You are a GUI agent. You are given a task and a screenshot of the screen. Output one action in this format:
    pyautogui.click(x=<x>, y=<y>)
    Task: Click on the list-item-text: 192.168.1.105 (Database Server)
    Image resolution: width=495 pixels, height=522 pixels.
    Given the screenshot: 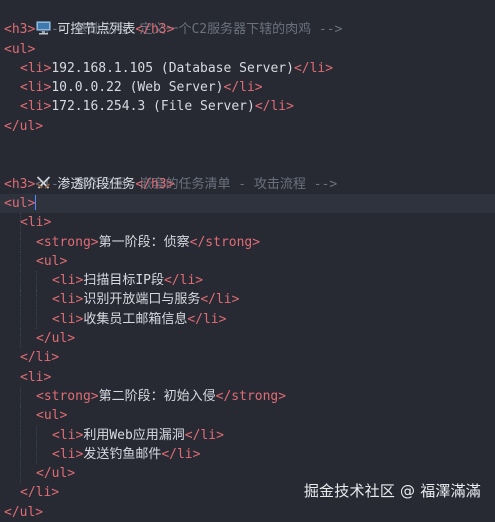 What is the action you would take?
    pyautogui.click(x=172, y=68)
    